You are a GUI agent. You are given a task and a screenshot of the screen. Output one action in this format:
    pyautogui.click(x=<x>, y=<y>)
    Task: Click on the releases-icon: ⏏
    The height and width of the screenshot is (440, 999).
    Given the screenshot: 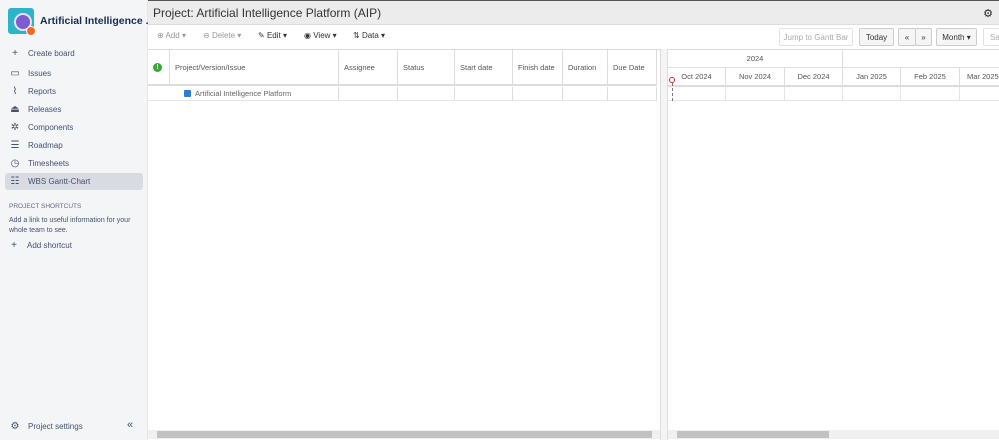 What is the action you would take?
    pyautogui.click(x=15, y=109)
    